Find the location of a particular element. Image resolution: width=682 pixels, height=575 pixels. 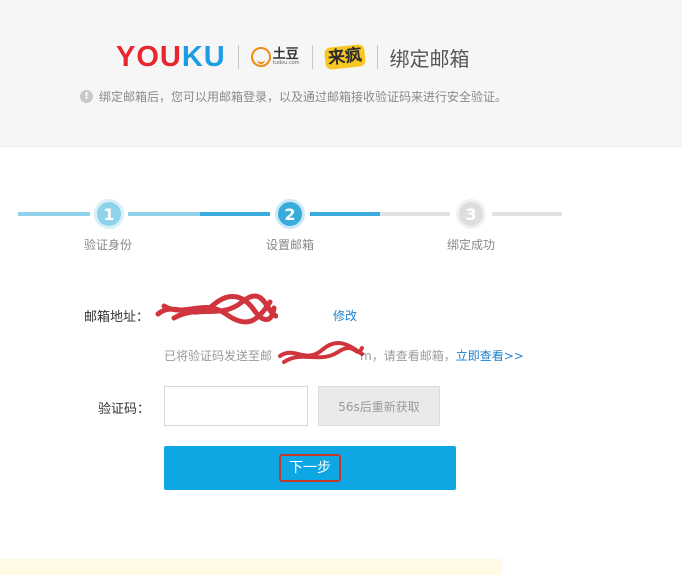

tudou-logo-domain: tudou.com is located at coordinates (286, 63).